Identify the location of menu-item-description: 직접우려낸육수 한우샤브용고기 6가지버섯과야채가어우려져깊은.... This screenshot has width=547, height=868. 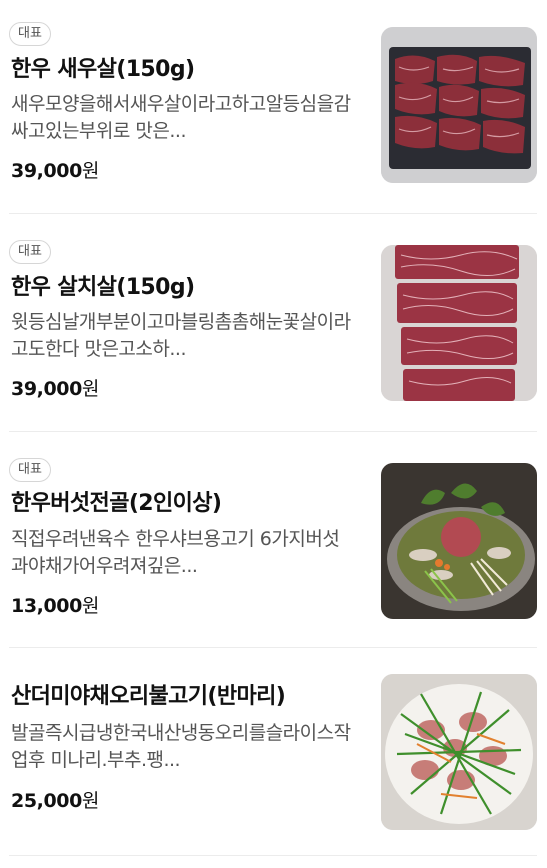
(175, 552).